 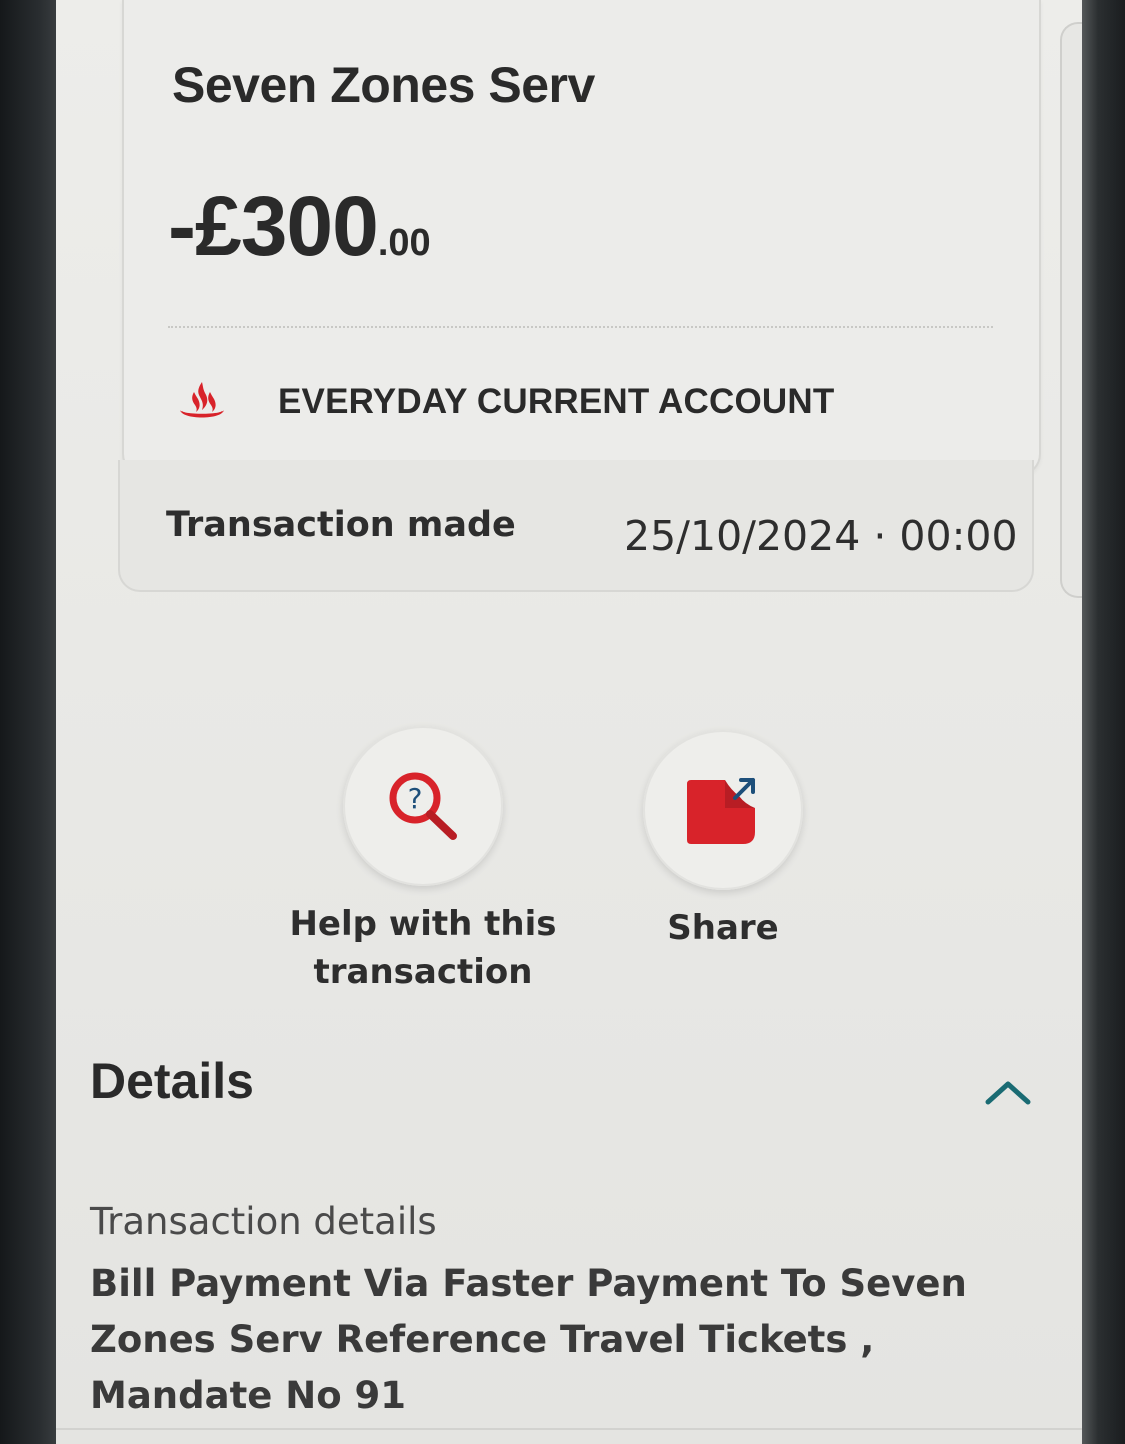 I want to click on merchant-name: Seven Zones Serv, so click(x=383, y=85).